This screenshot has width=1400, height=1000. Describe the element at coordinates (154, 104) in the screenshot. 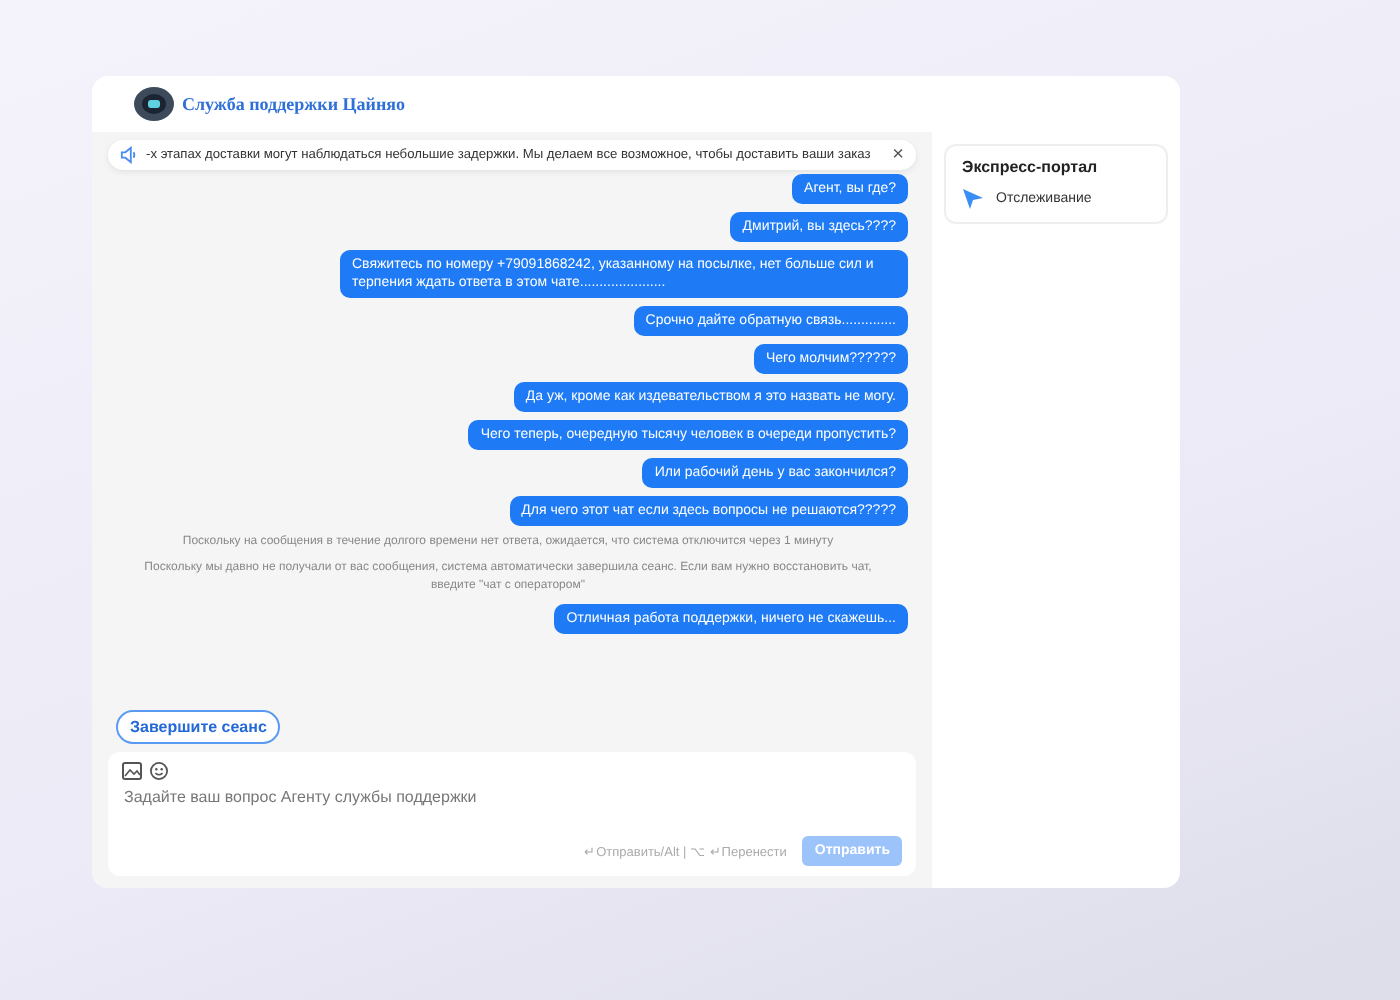

I see `robot-avatar-icon` at that location.